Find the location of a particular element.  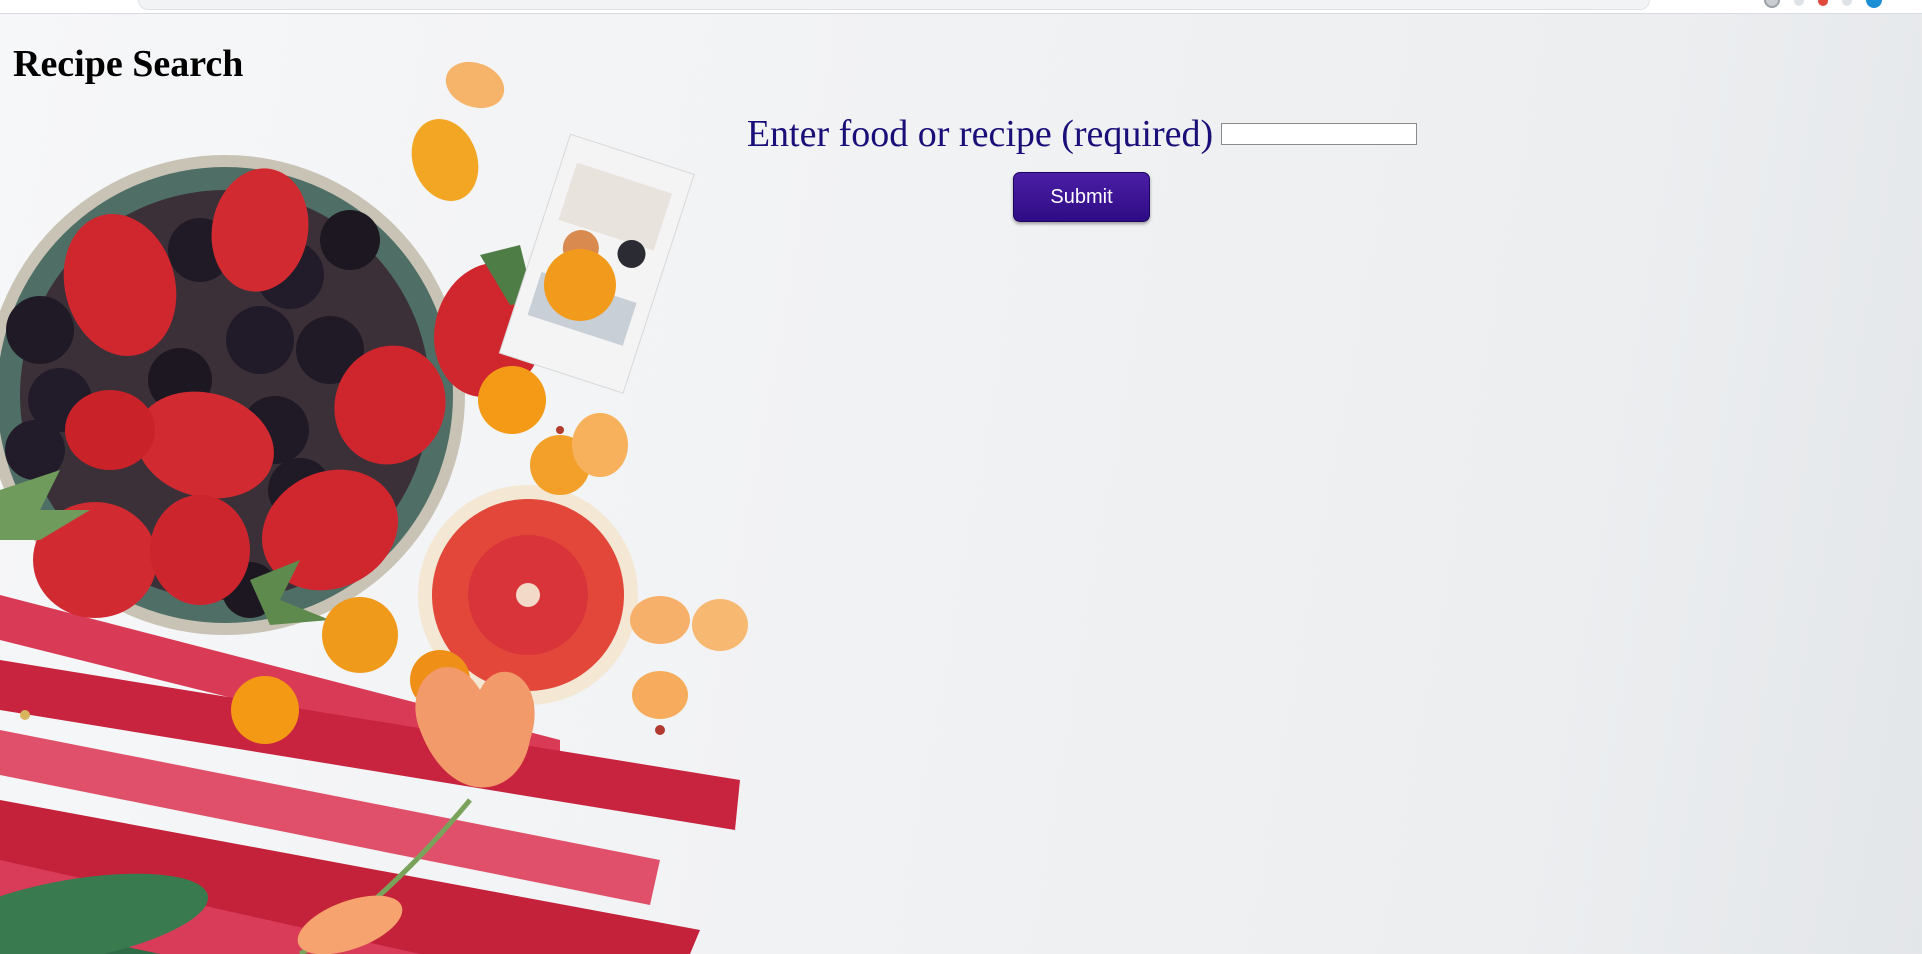

toolbar-icons is located at coordinates (1823, 4).